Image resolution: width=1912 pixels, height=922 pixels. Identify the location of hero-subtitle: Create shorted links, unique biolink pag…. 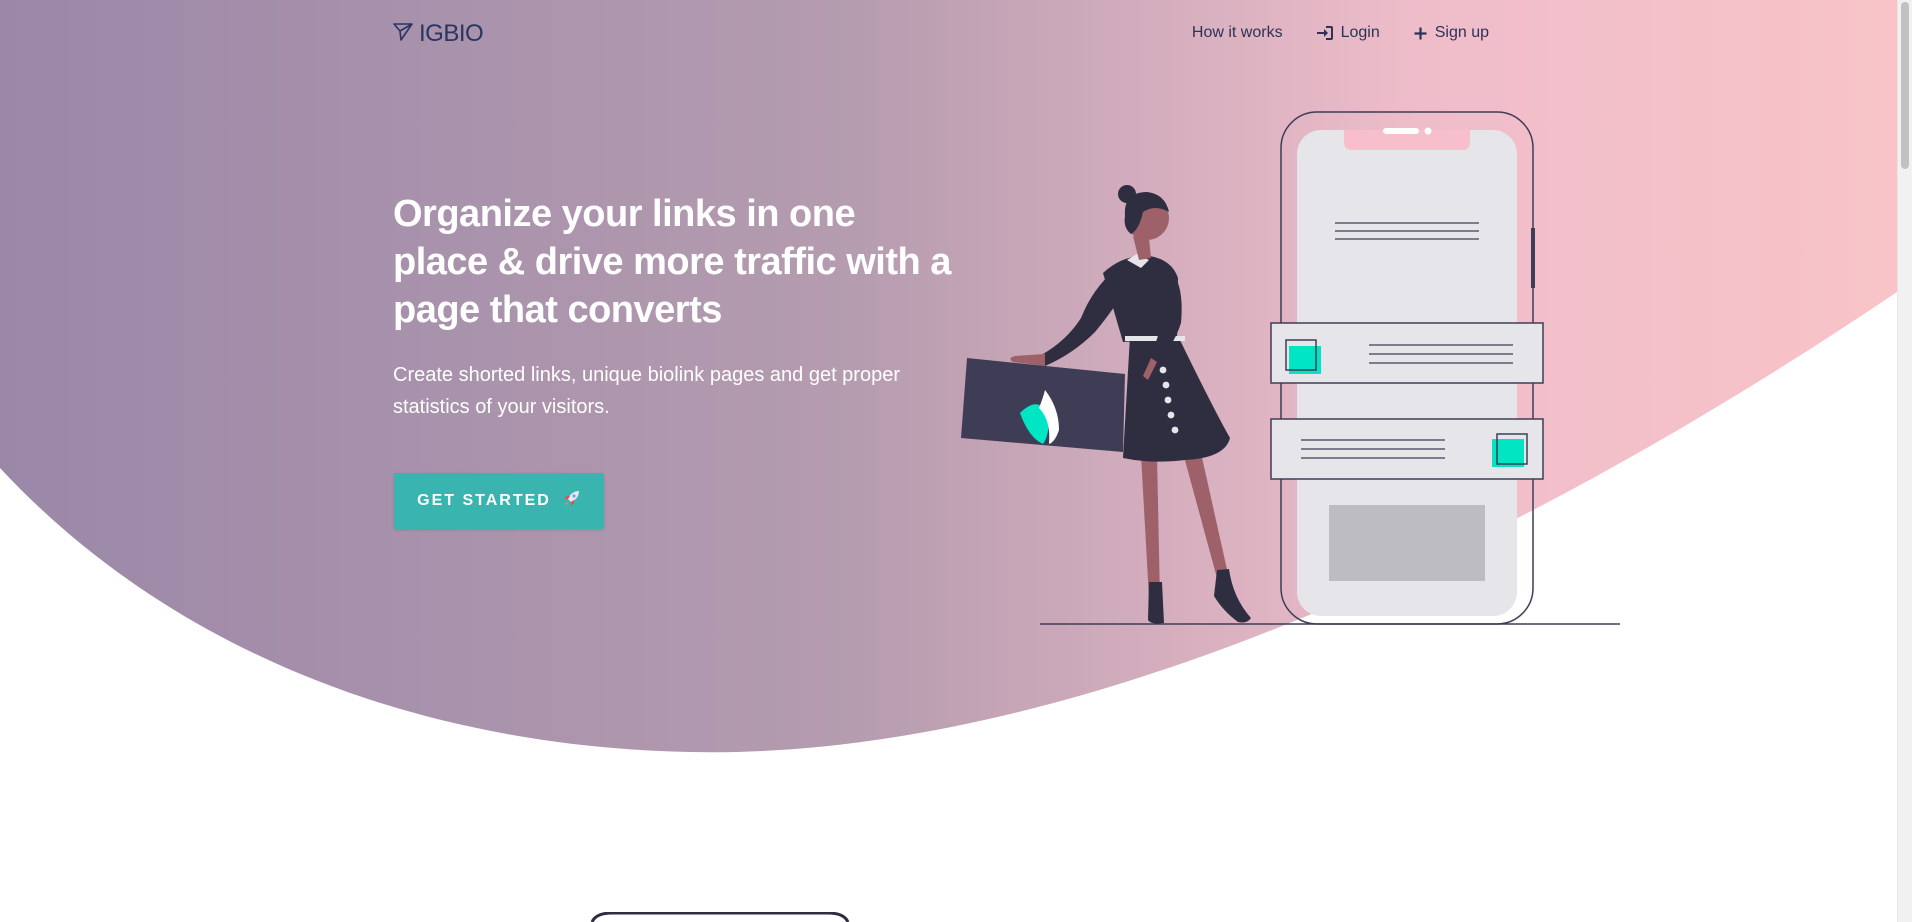
(646, 391).